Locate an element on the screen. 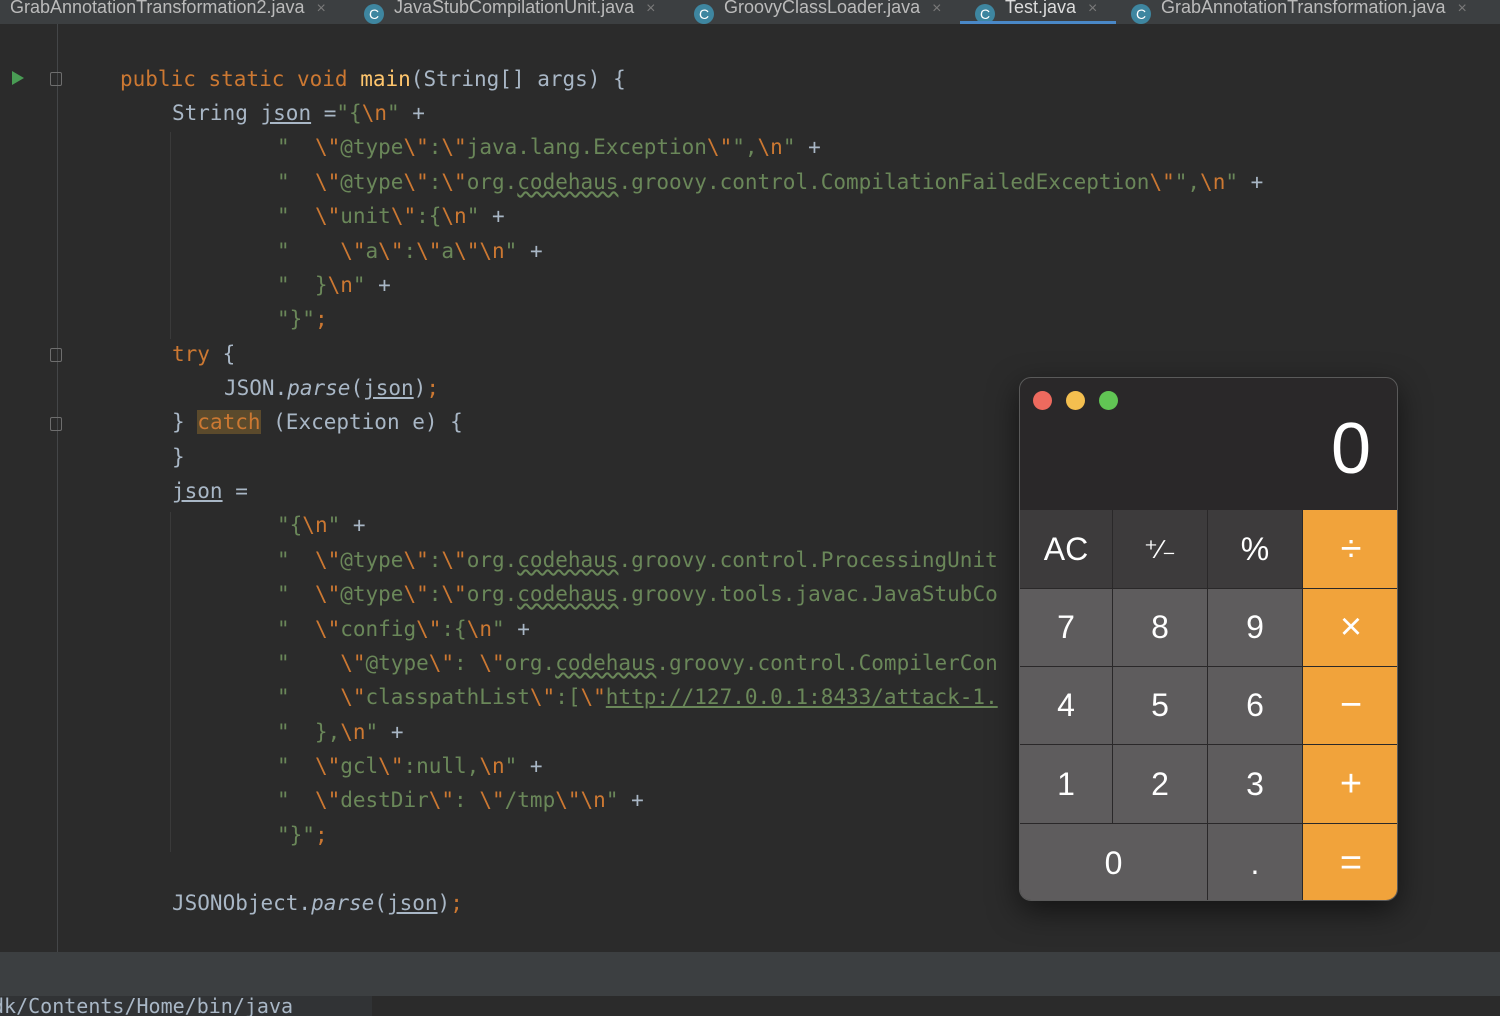  code-line: String json ="{\n" + is located at coordinates (298, 113).